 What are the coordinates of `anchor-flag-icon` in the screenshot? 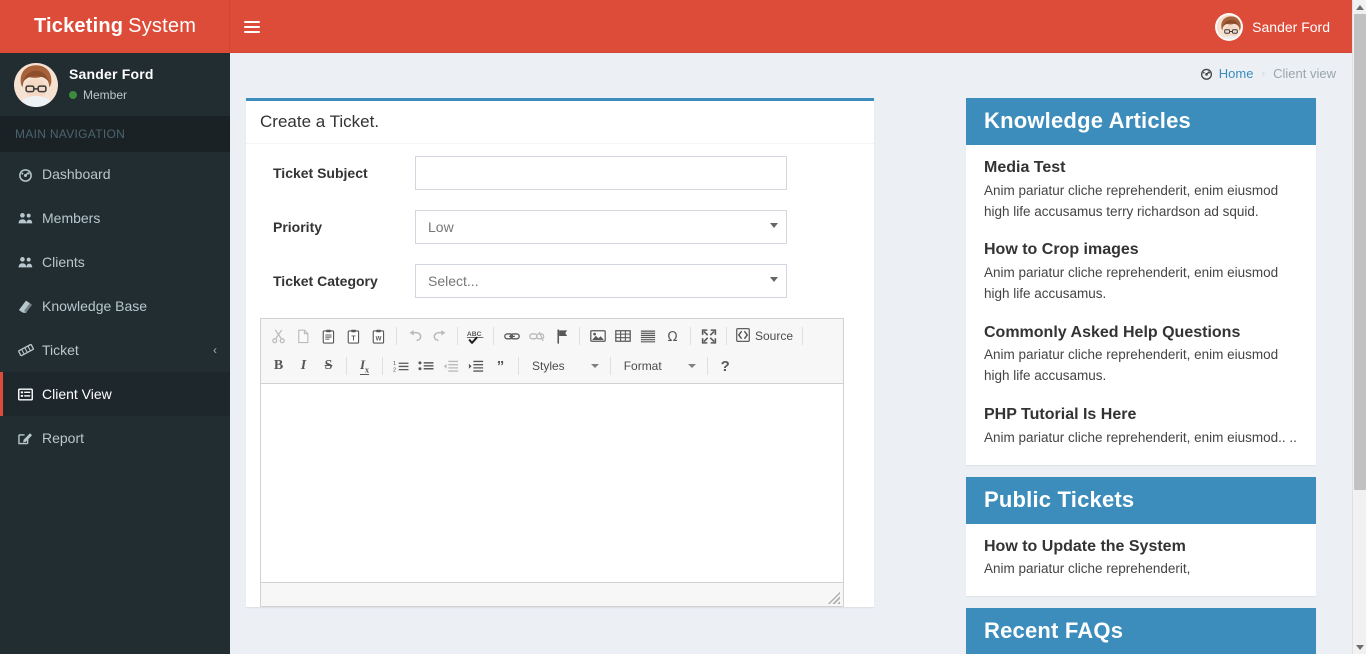 It's located at (561, 336).